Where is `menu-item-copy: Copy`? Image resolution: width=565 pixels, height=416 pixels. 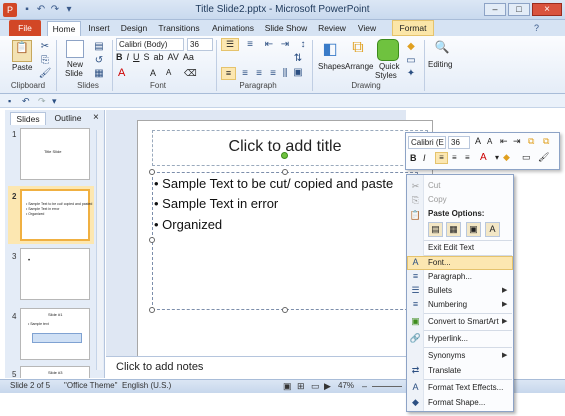
menu-item-copy: Copy is located at coordinates (437, 200).